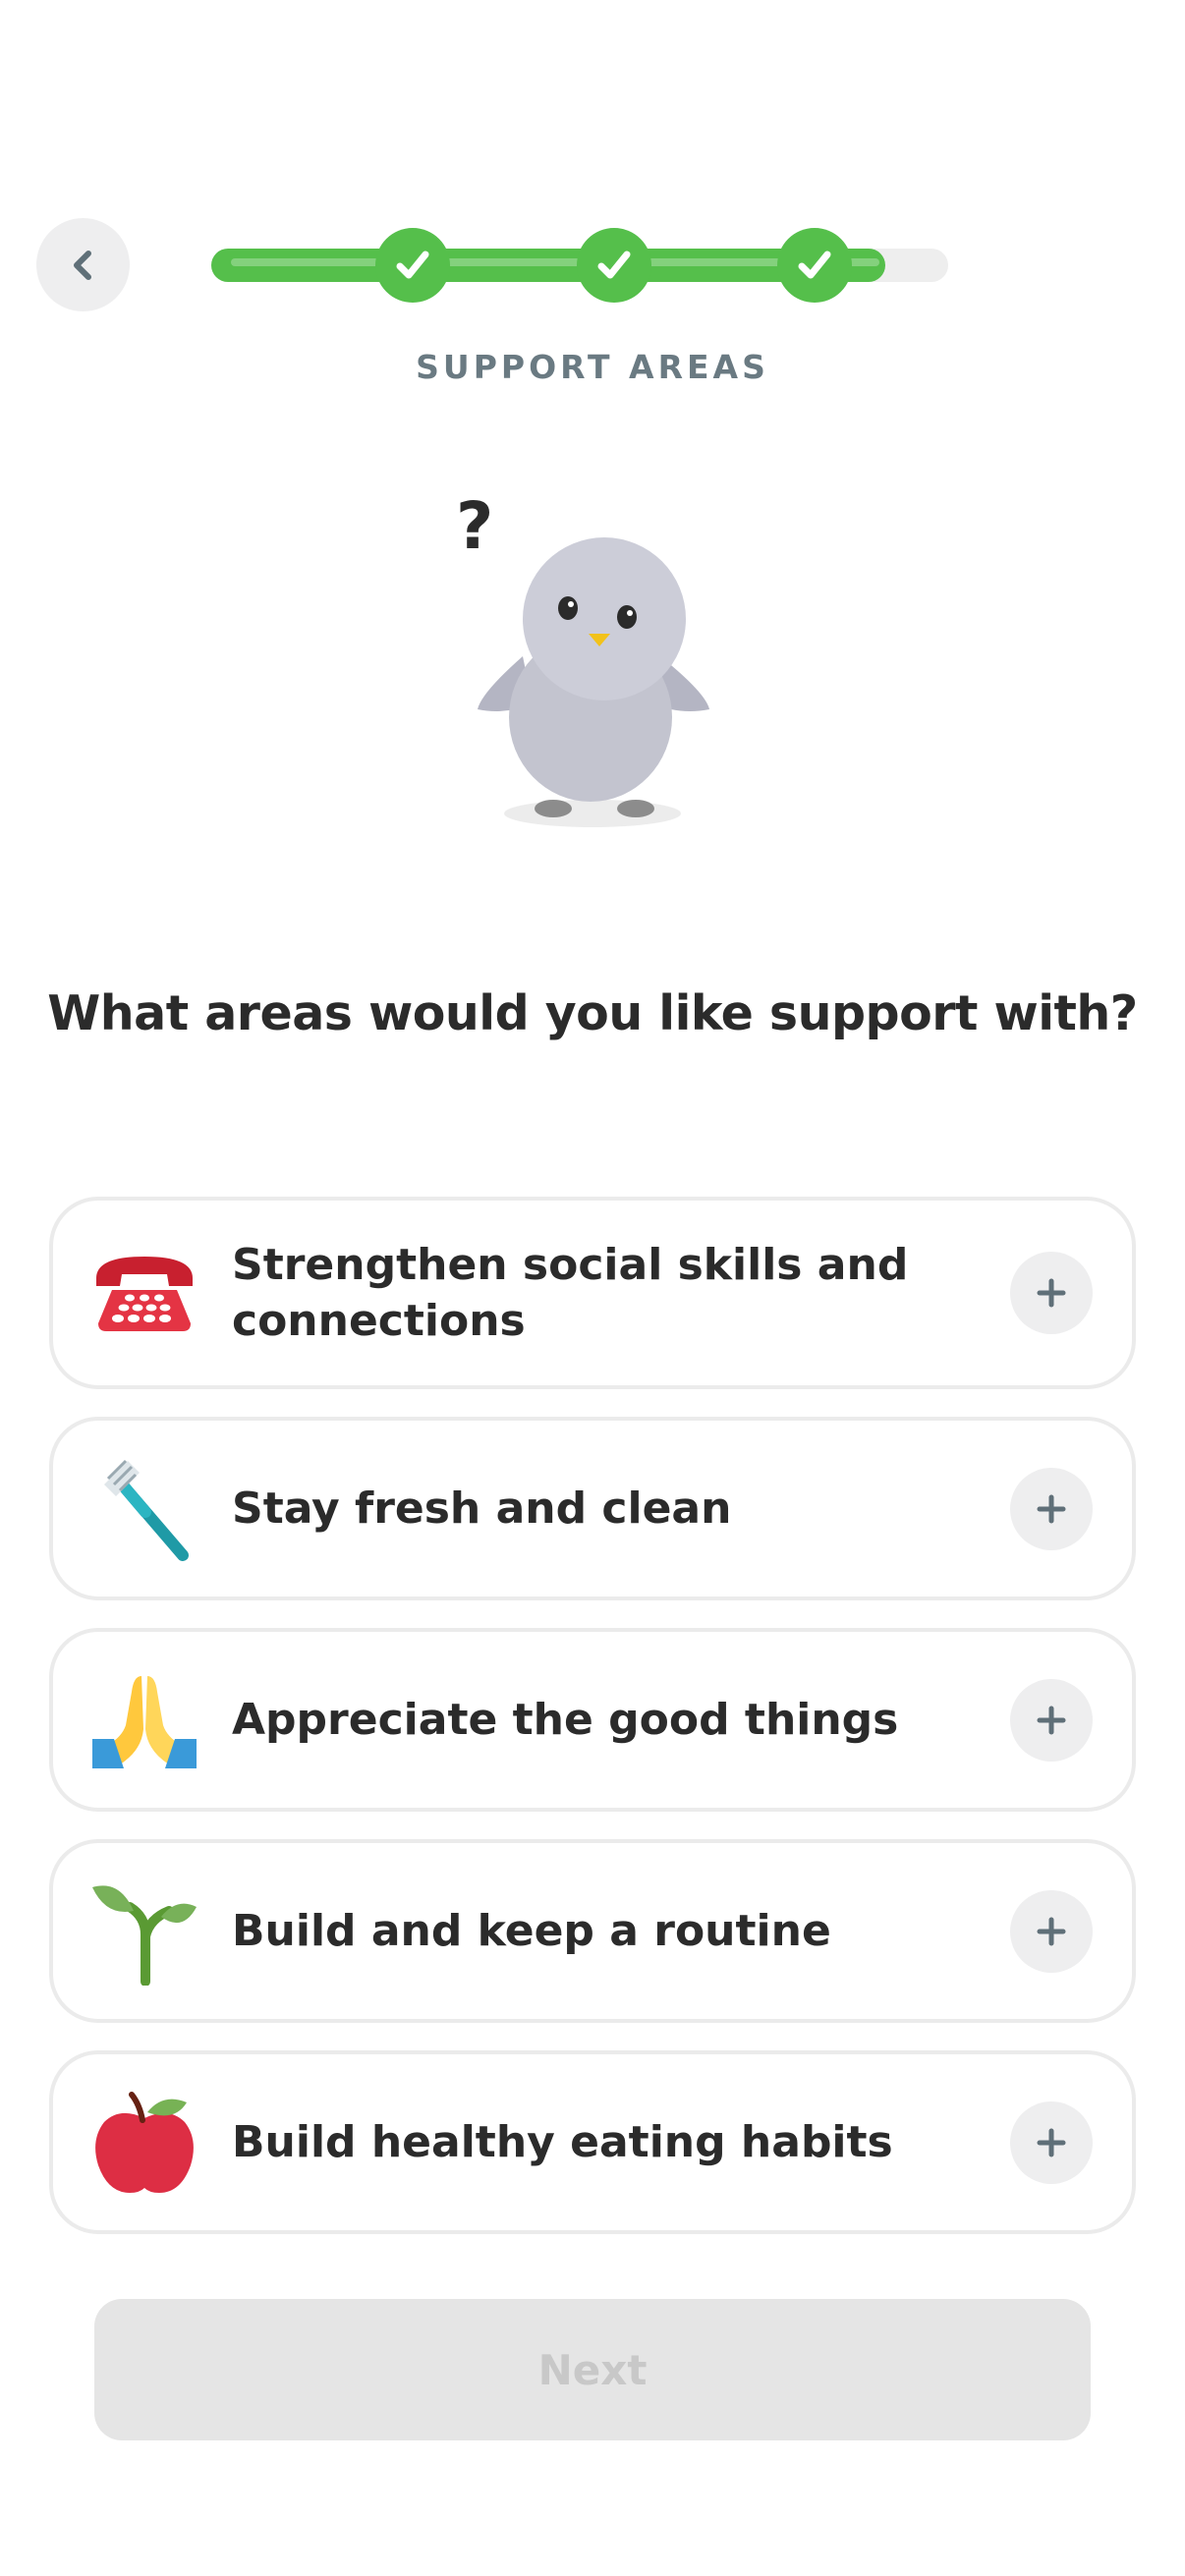 Image resolution: width=1185 pixels, height=2576 pixels. What do you see at coordinates (144, 1509) in the screenshot?
I see `toothbrush-icon` at bounding box center [144, 1509].